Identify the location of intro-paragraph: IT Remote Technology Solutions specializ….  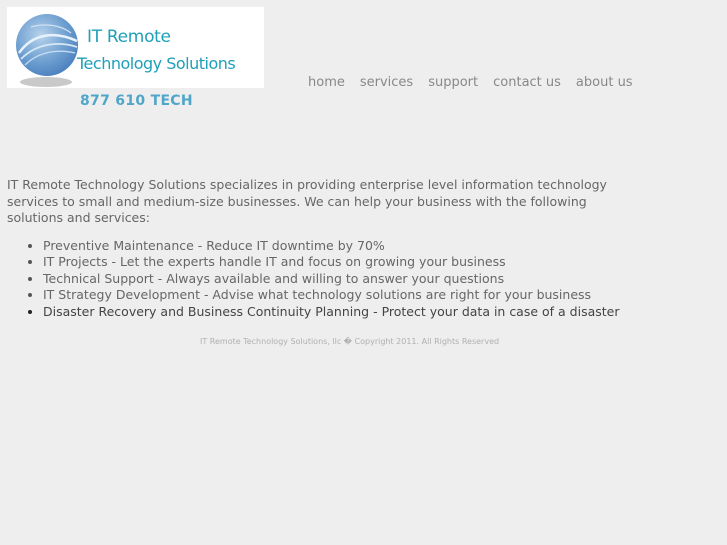
(307, 201).